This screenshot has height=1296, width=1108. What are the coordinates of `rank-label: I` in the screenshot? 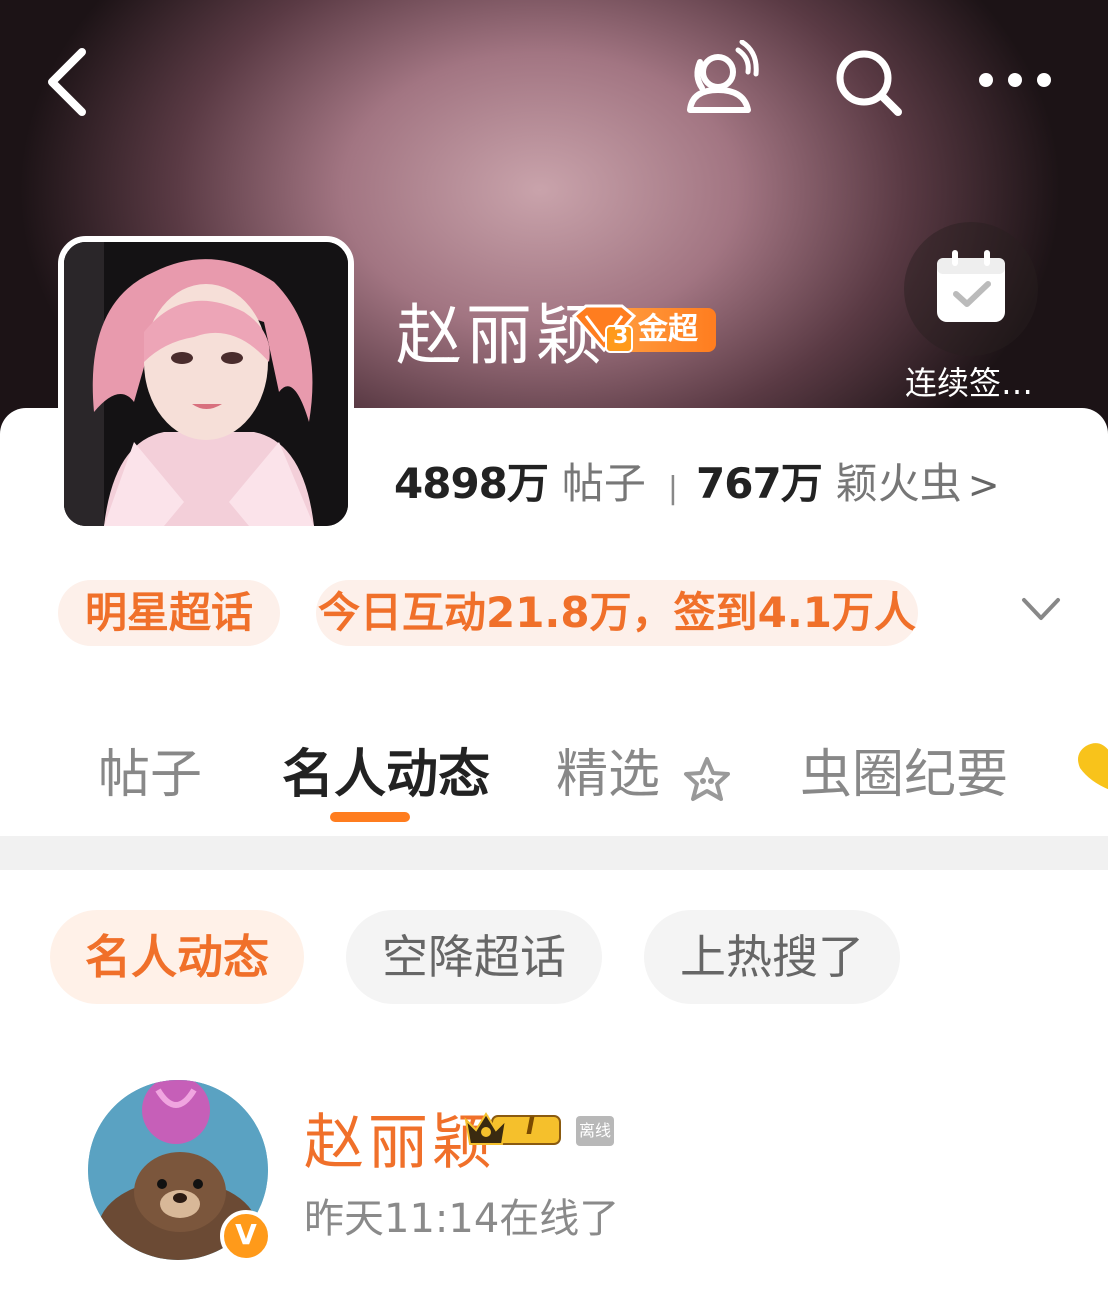 It's located at (530, 1126).